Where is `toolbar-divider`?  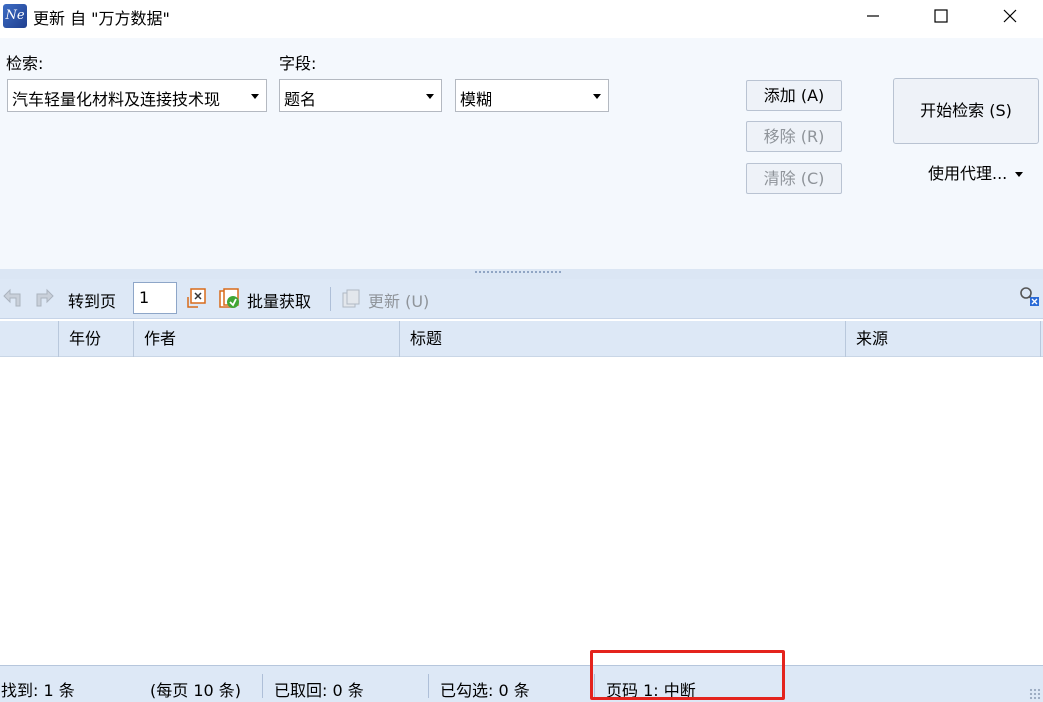
toolbar-divider is located at coordinates (330, 299).